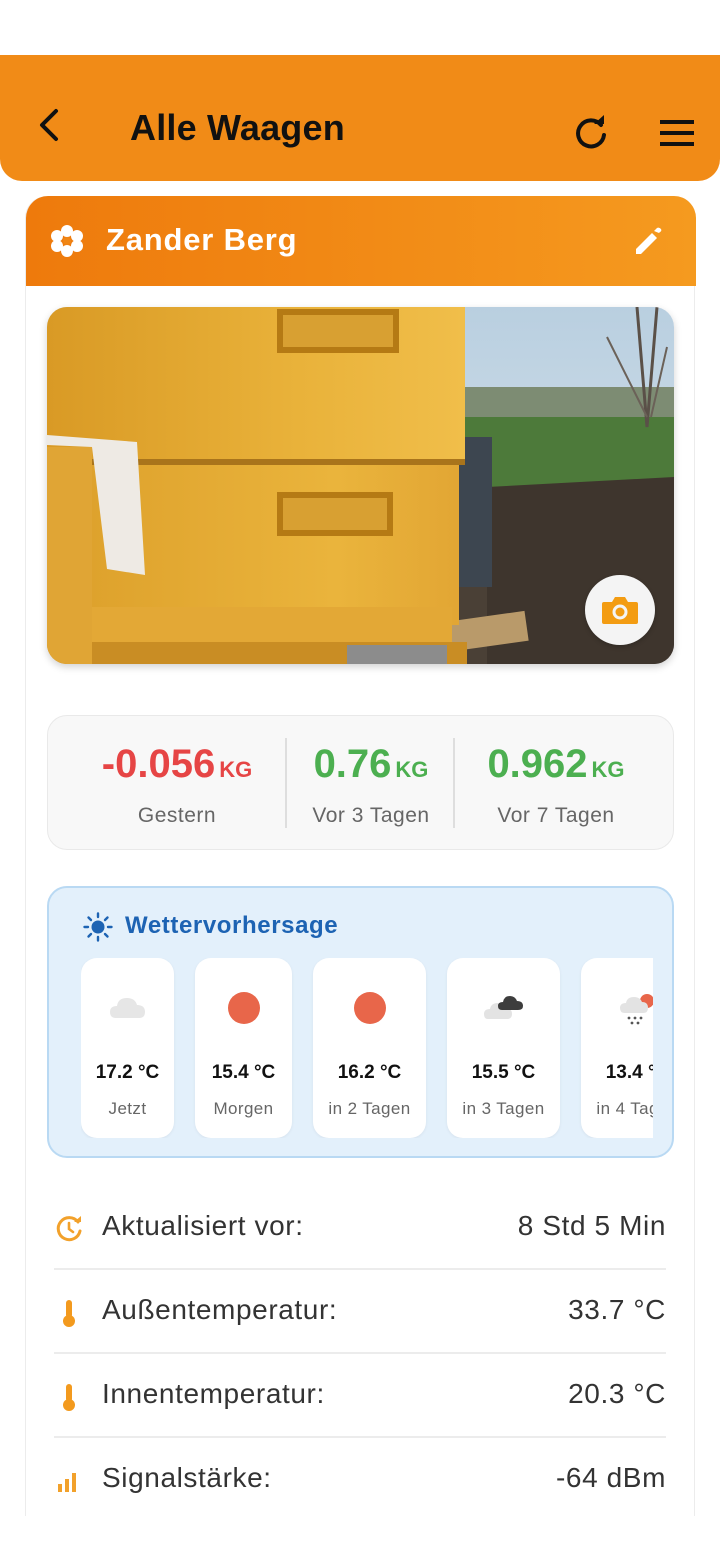  I want to click on weather-title: Wettervorhersage, so click(232, 925).